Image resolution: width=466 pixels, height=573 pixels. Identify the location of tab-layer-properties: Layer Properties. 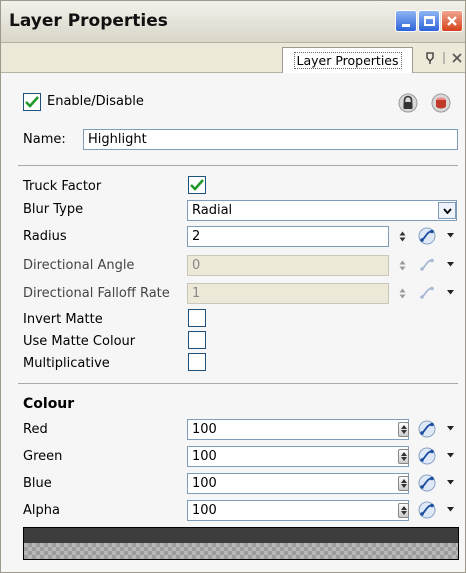
(347, 60).